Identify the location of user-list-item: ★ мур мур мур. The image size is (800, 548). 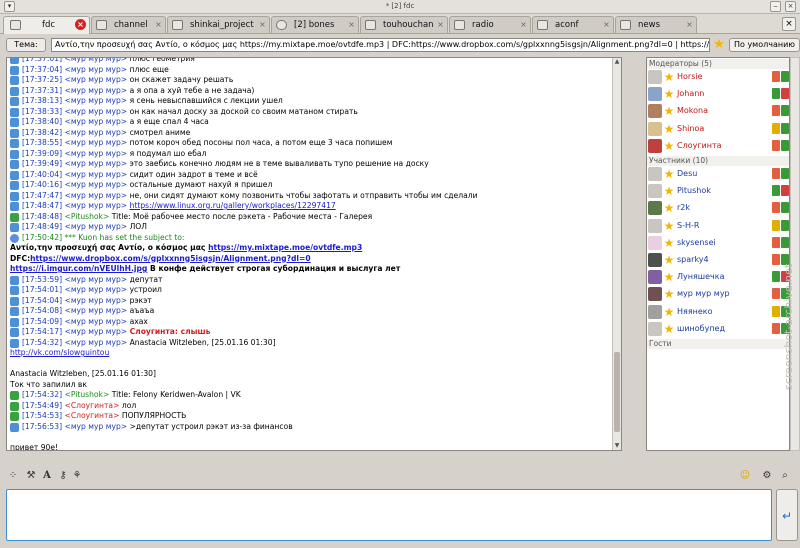
(718, 294).